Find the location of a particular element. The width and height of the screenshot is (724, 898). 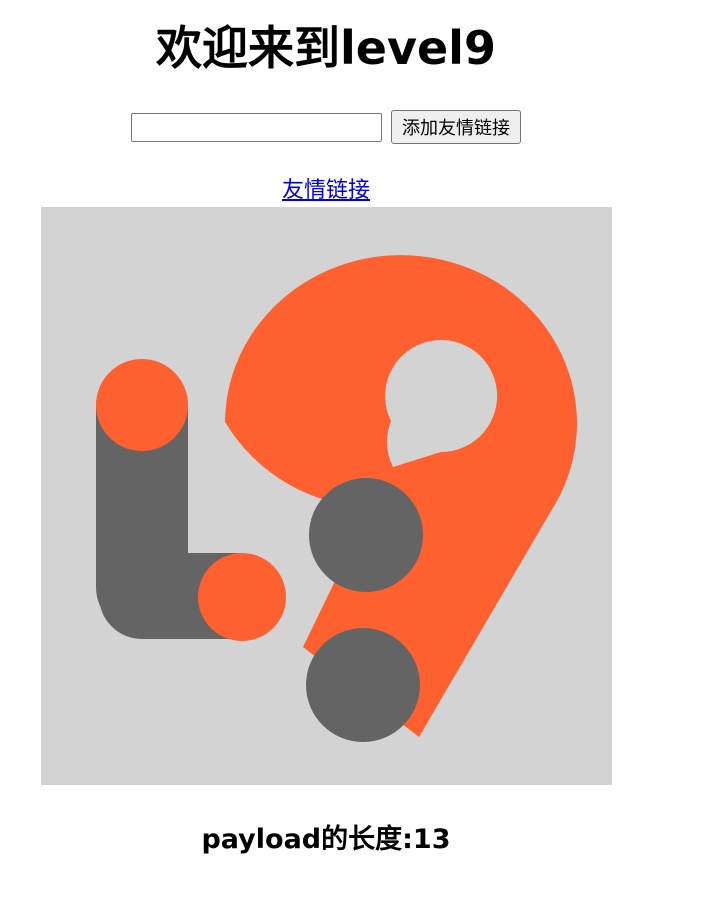

friend-link: 友情链接 is located at coordinates (326, 190).